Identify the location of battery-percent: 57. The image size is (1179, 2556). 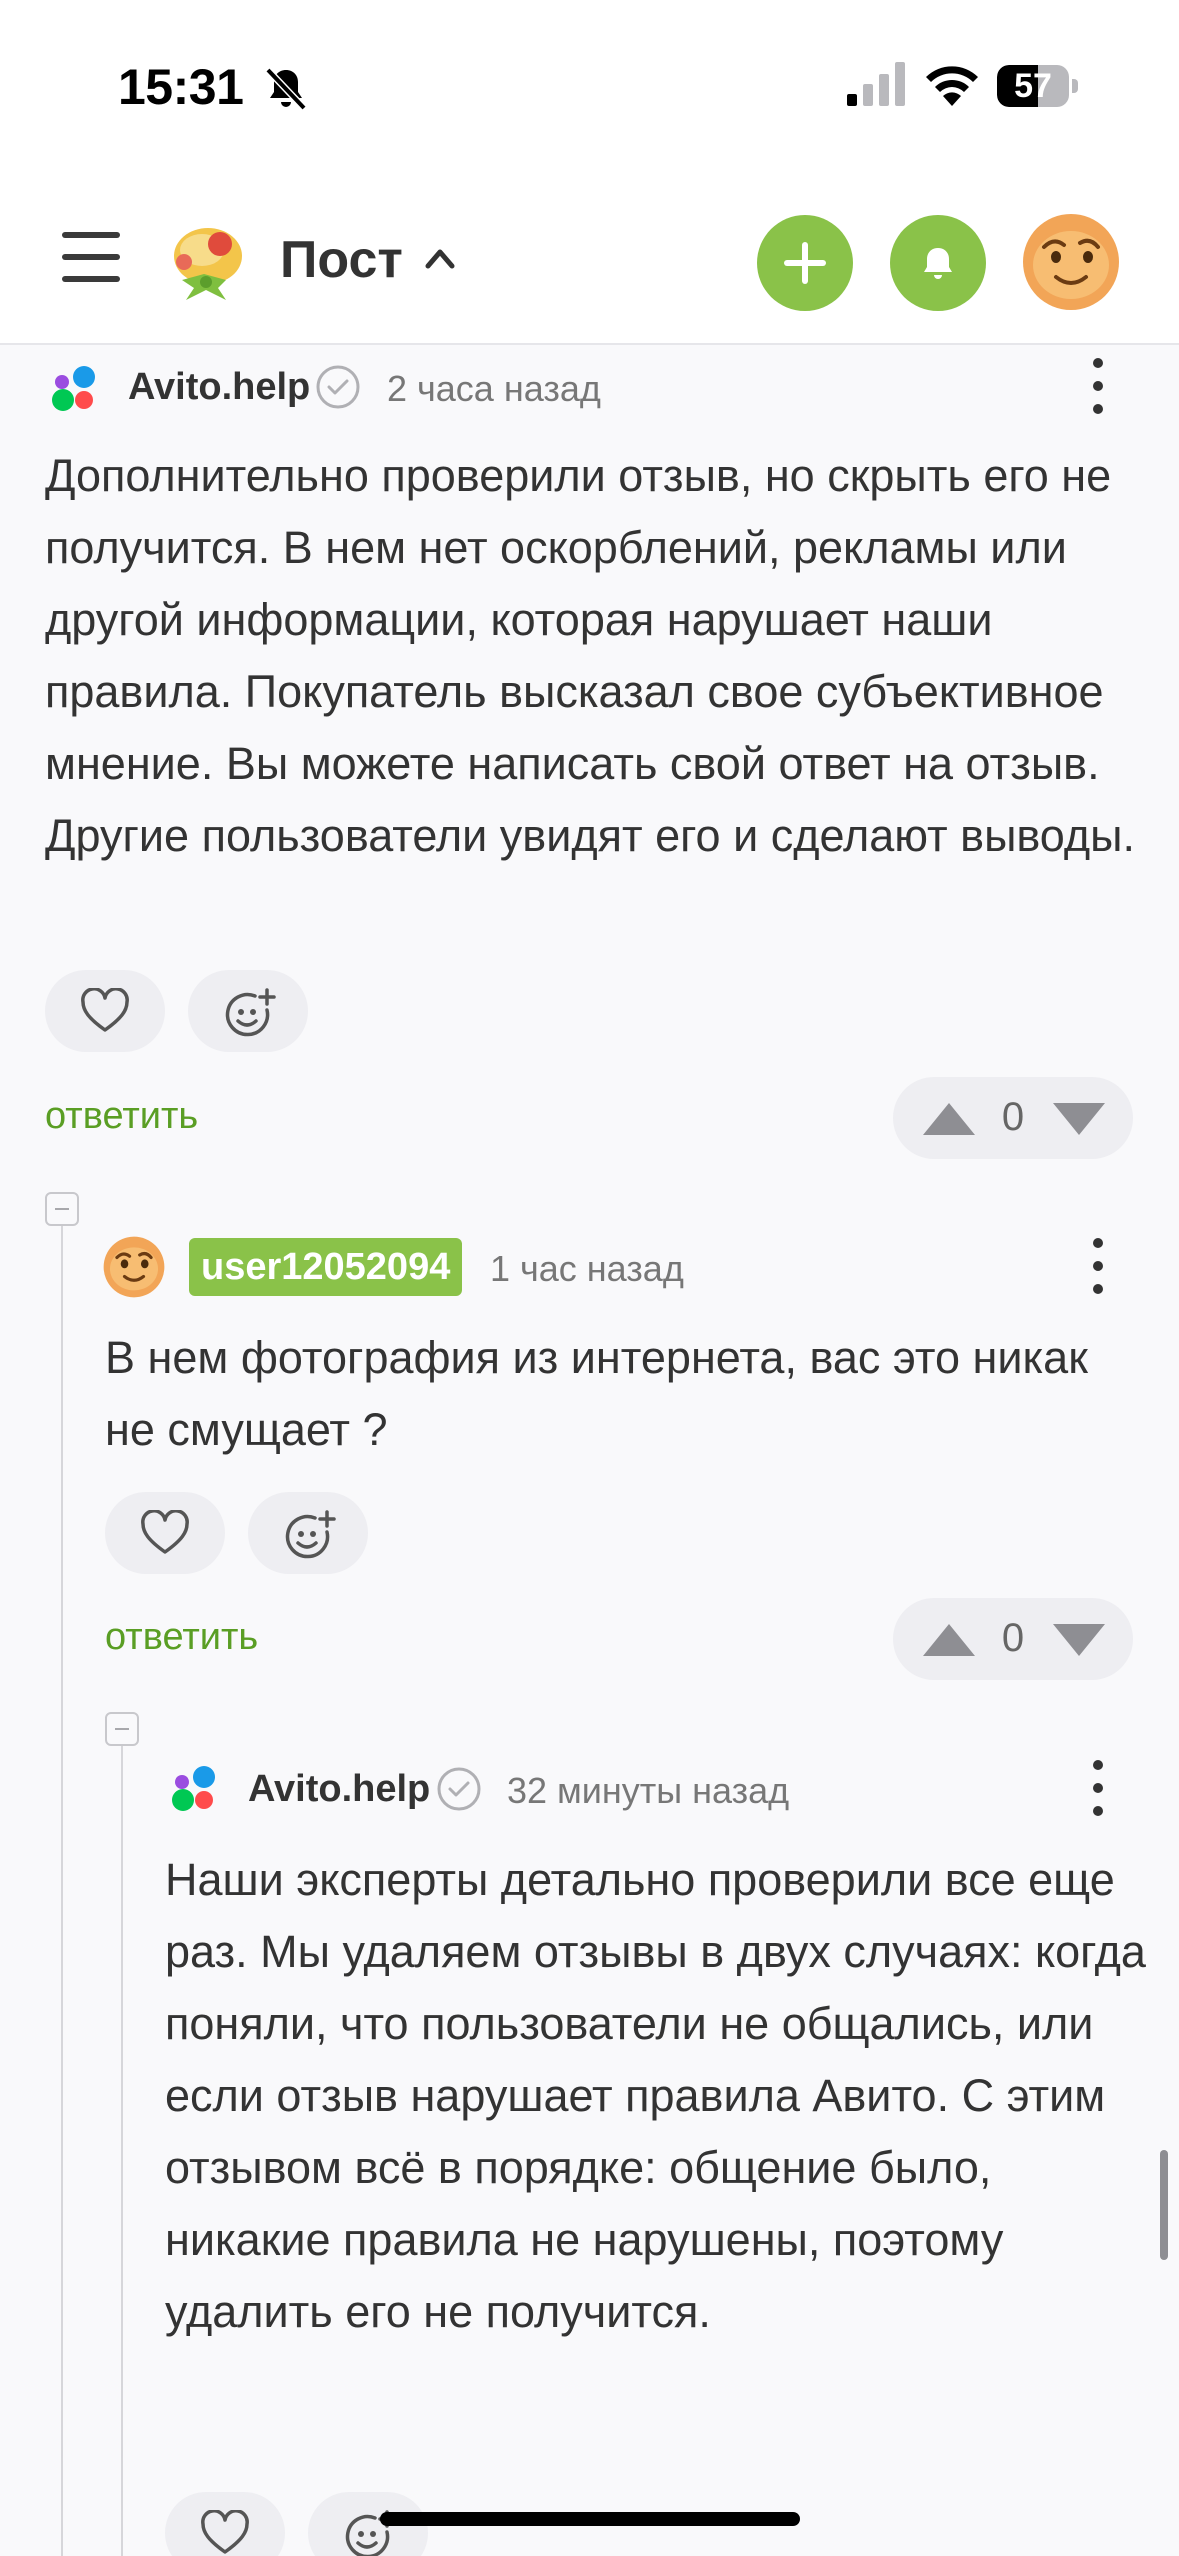
(1033, 86).